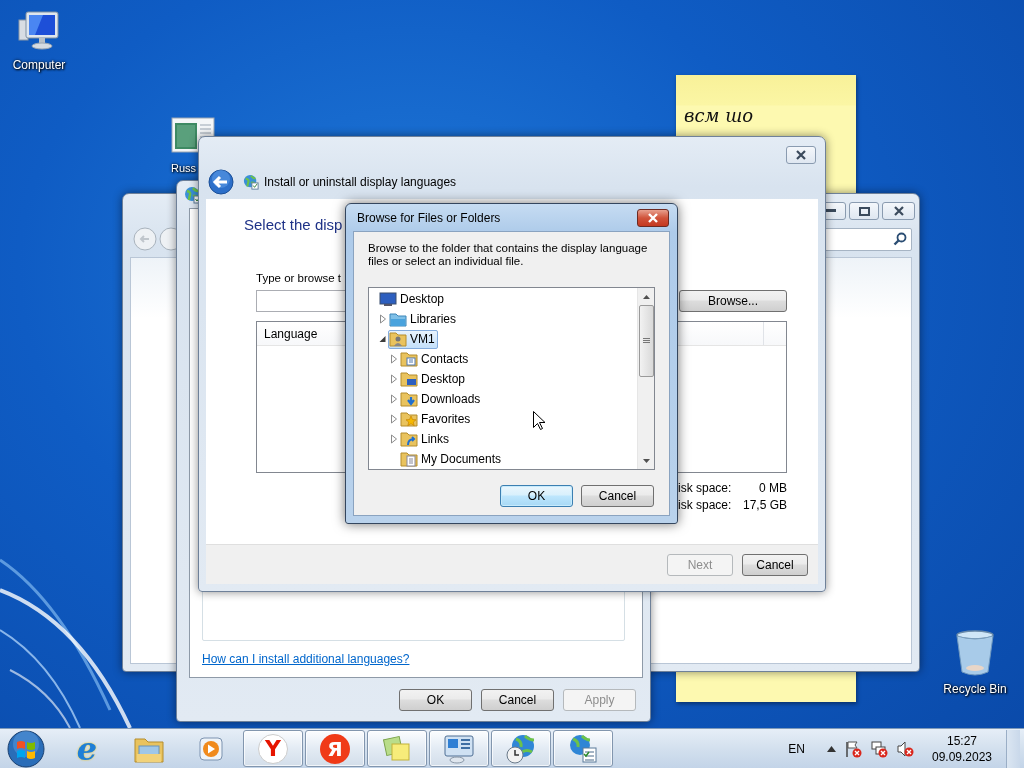  What do you see at coordinates (441, 399) in the screenshot?
I see `tree-item: Downloads` at bounding box center [441, 399].